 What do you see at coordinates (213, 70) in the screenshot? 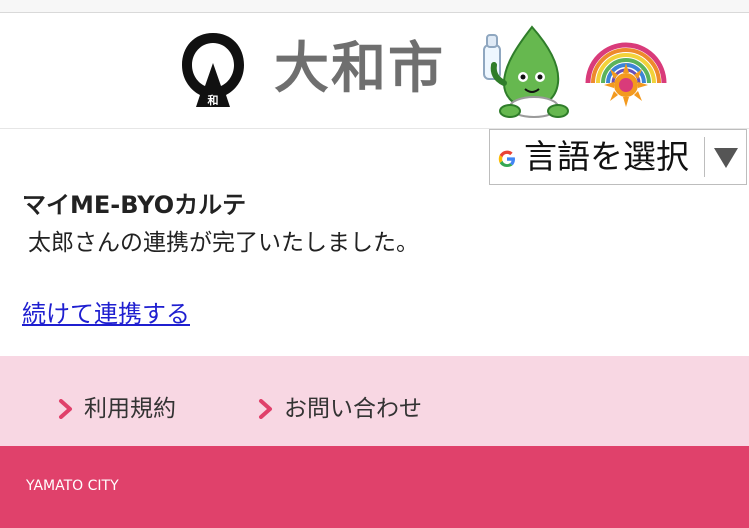
I see `yamato-city-emblem-icon: 和` at bounding box center [213, 70].